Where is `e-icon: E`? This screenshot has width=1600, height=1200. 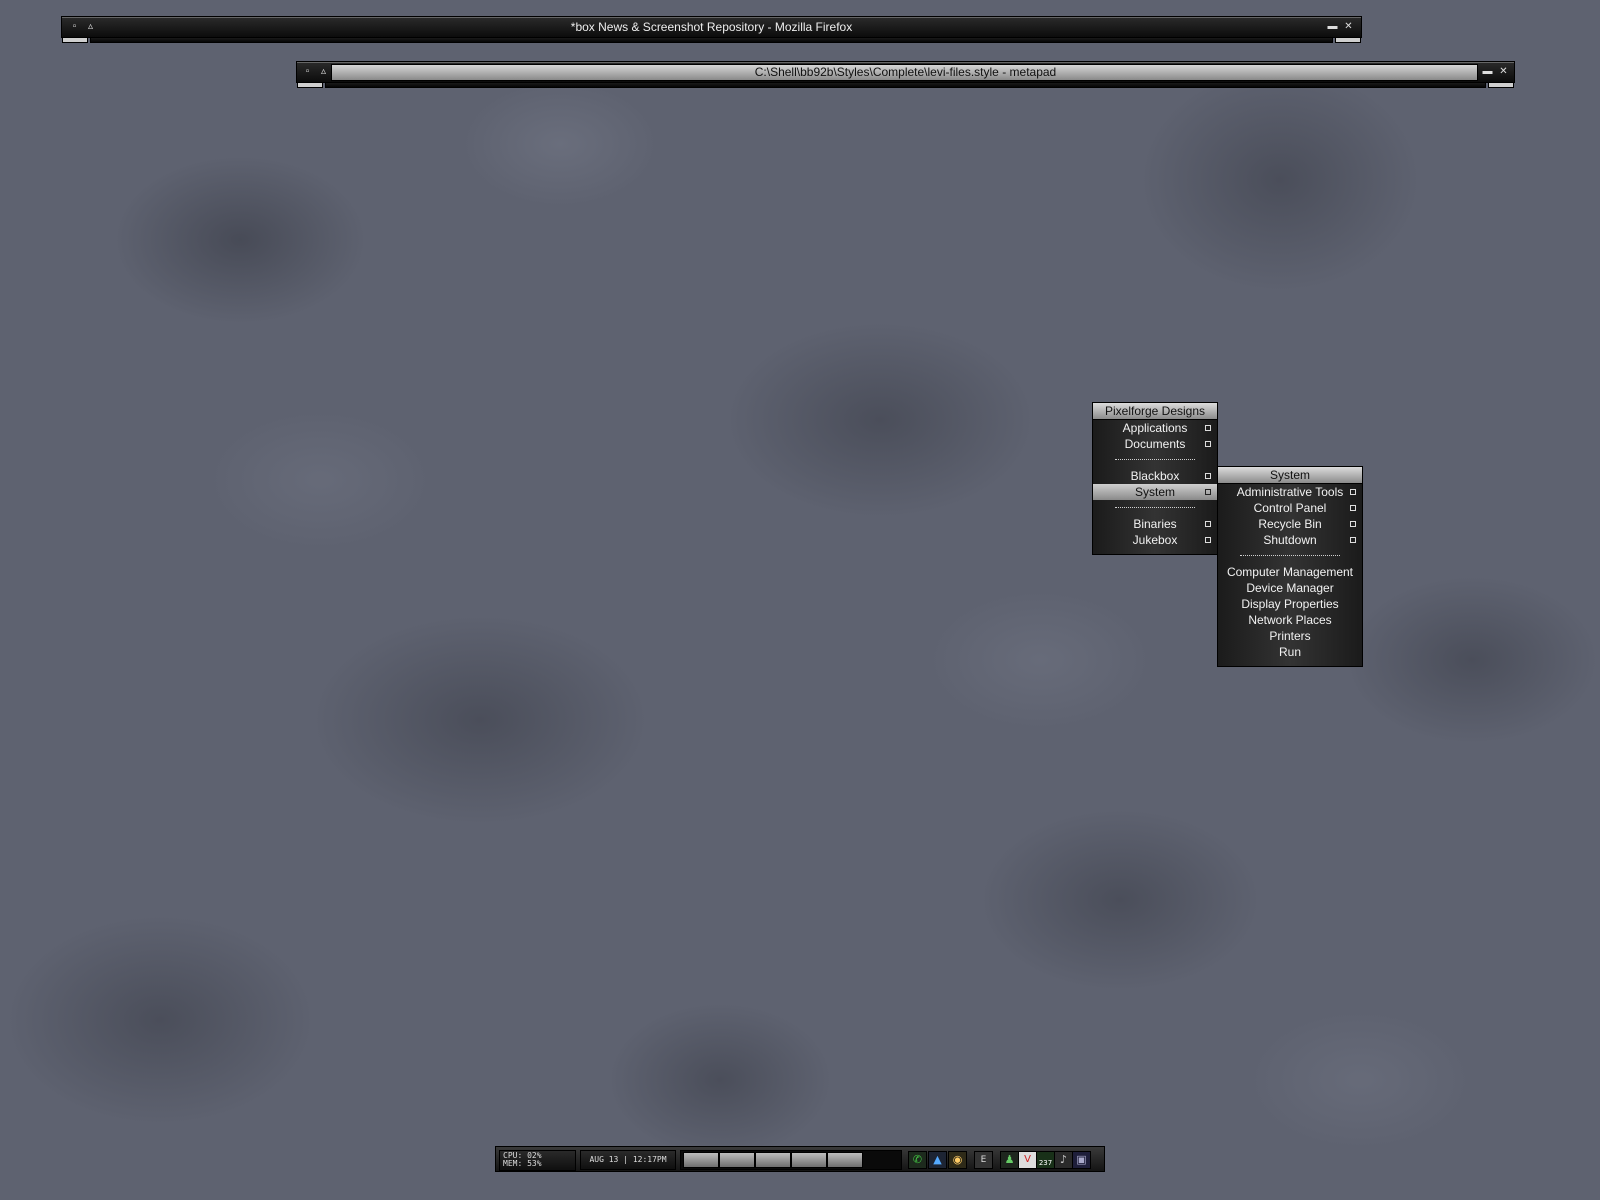
e-icon: E is located at coordinates (983, 1160).